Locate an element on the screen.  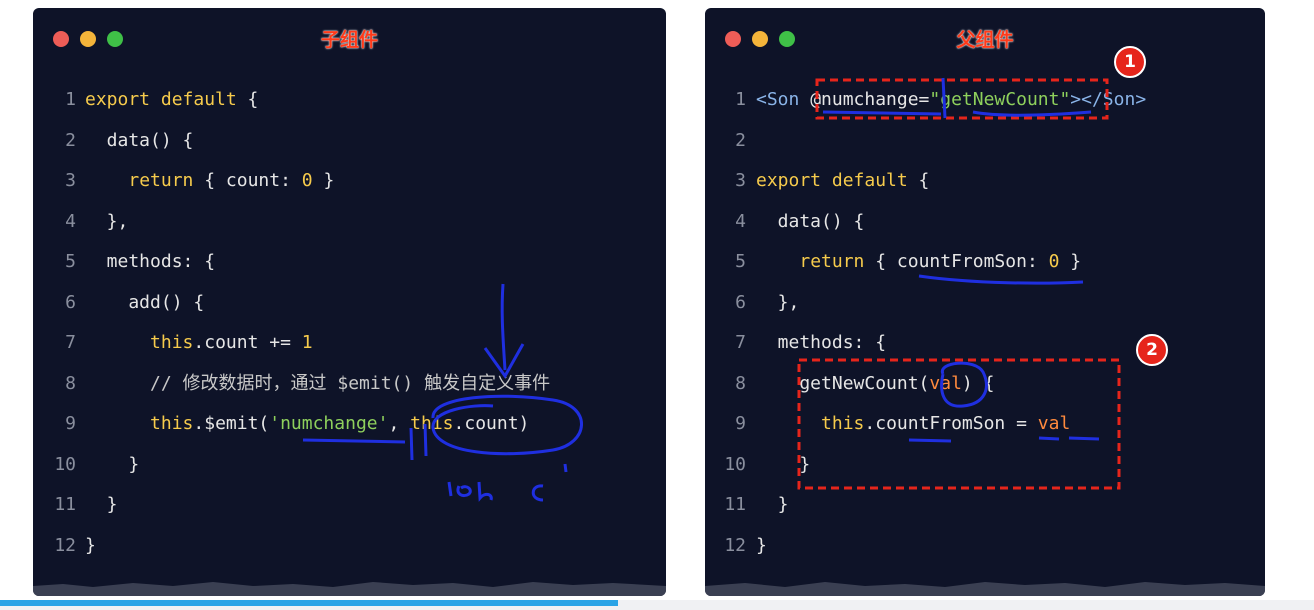
code-line: 9 this.$emit('numchange', this.count) is located at coordinates (349, 424).